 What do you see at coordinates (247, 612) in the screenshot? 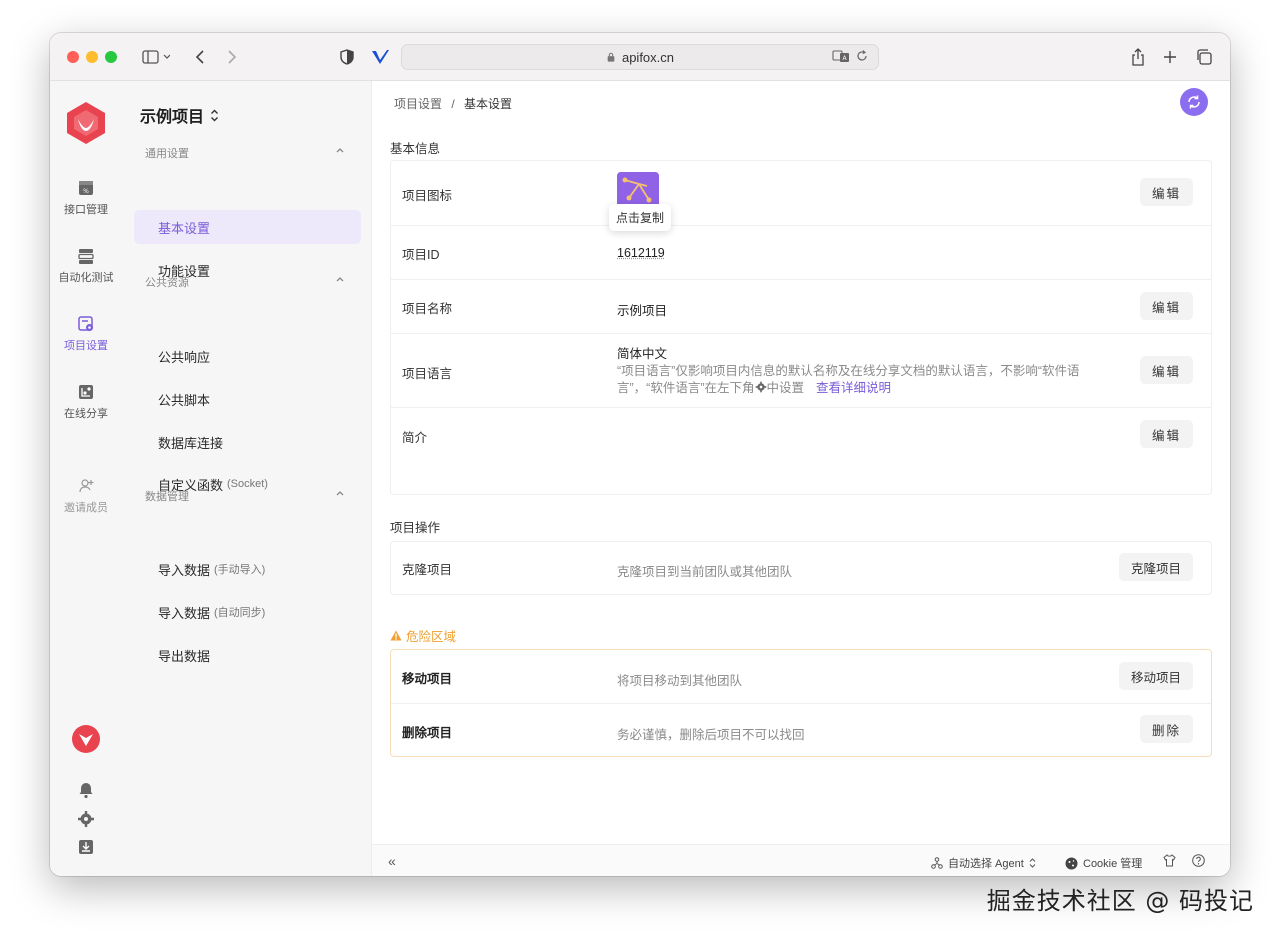
I see `nav-item-import-auto: 导入数据 (自动同步)` at bounding box center [247, 612].